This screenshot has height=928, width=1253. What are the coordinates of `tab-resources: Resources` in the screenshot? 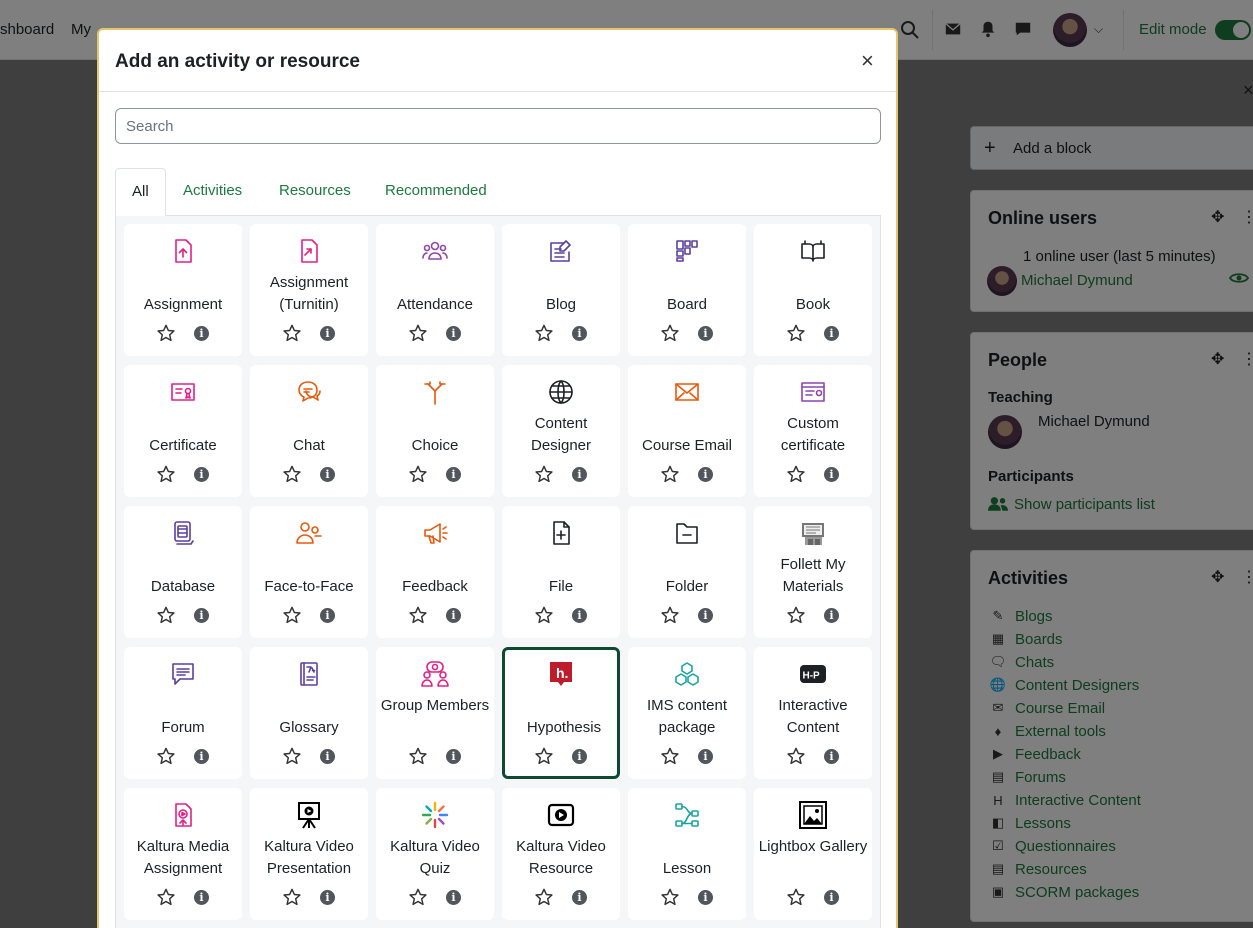 It's located at (315, 192).